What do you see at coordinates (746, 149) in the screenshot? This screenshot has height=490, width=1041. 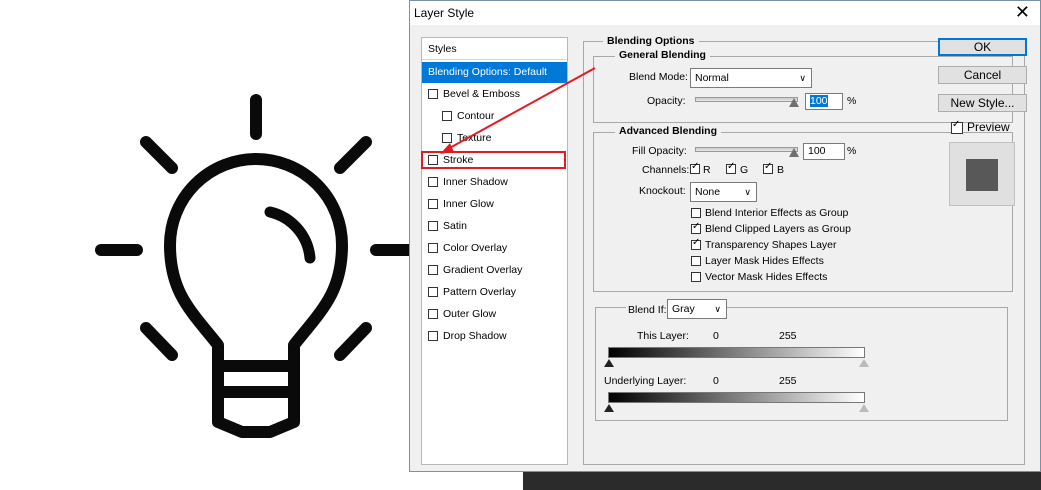 I see `fill-opacity-slider-track` at bounding box center [746, 149].